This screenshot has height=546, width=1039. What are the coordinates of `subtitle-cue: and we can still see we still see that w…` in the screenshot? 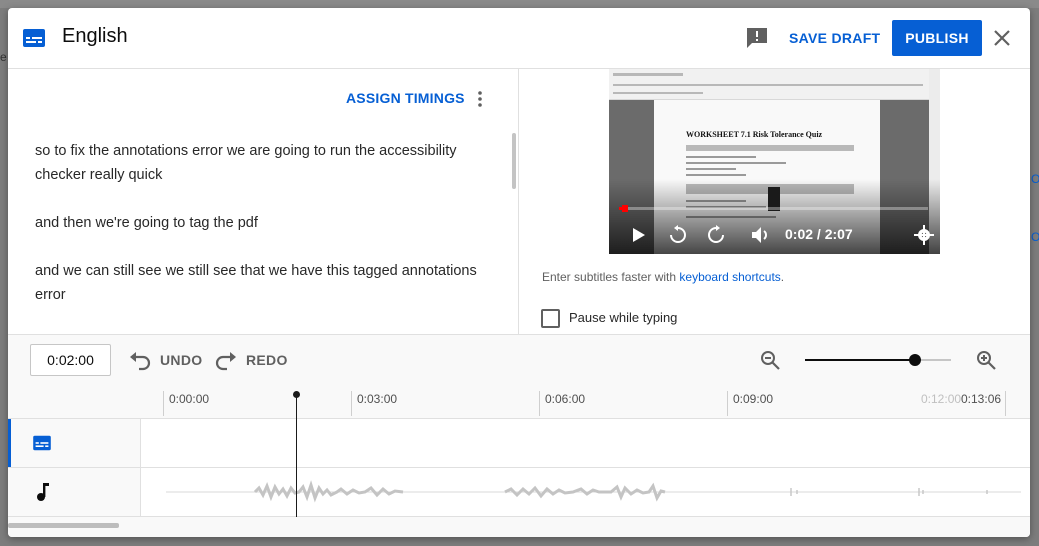 It's located at (260, 283).